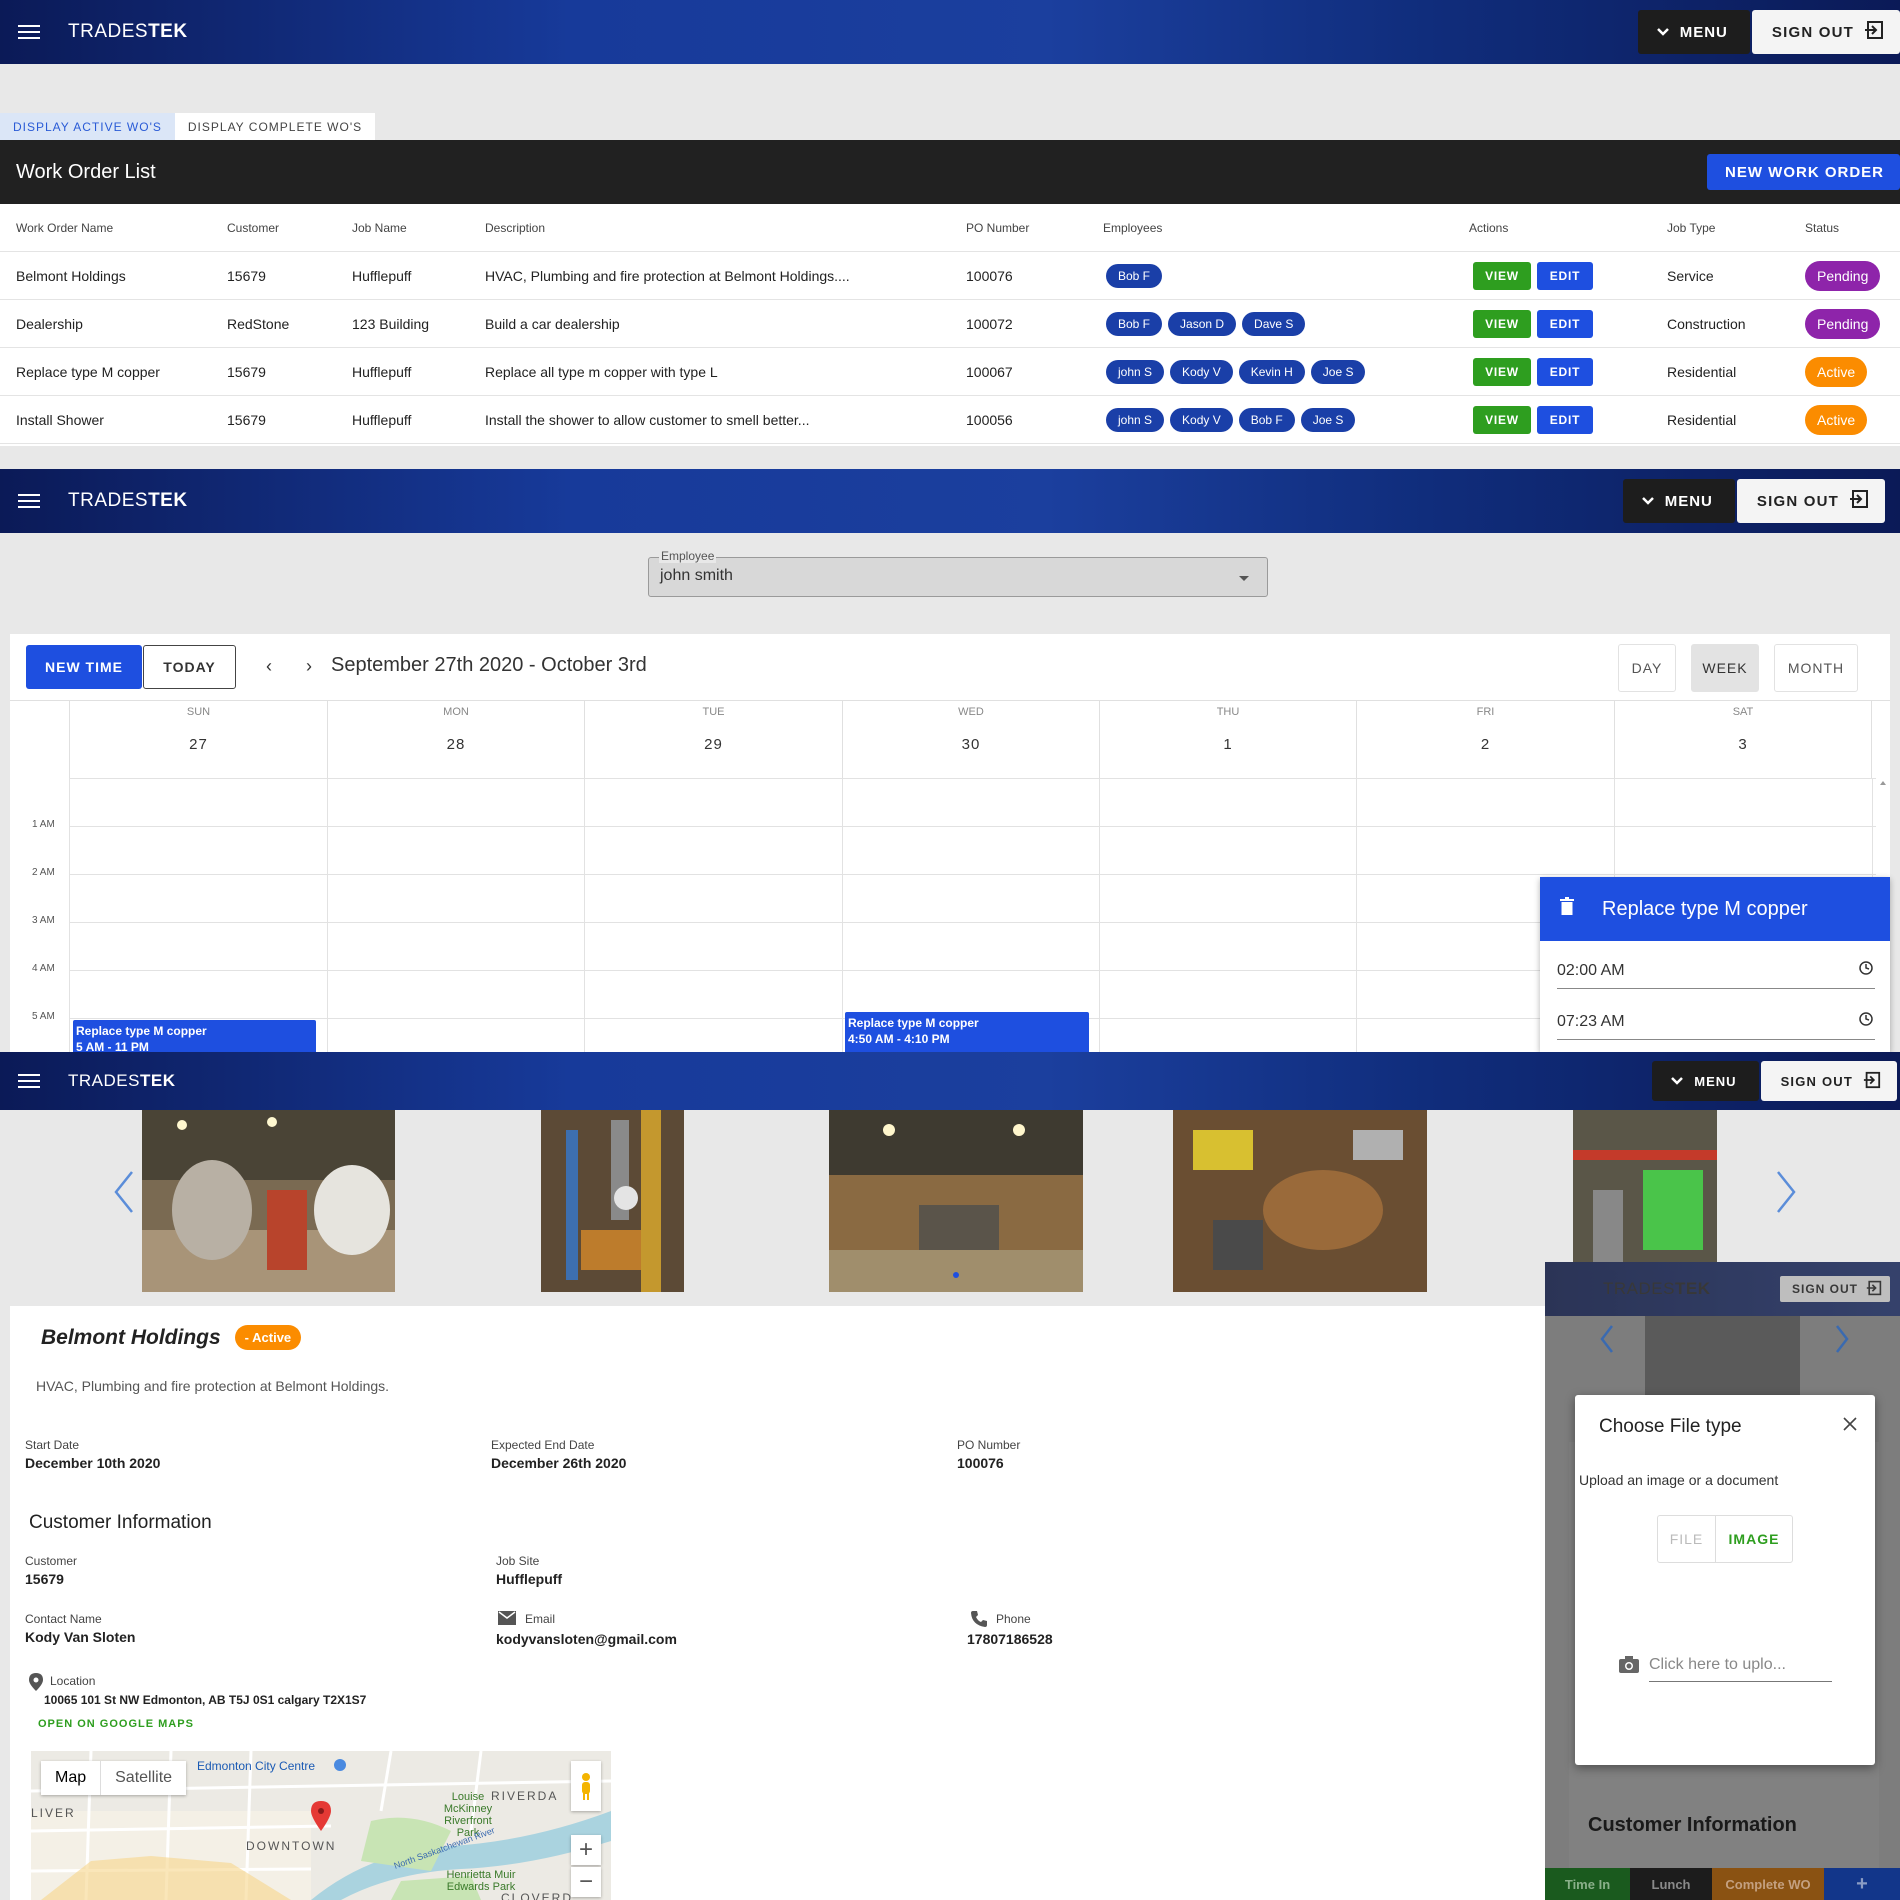 This screenshot has height=1900, width=1900. What do you see at coordinates (1850, 1426) in the screenshot?
I see `close-icon` at bounding box center [1850, 1426].